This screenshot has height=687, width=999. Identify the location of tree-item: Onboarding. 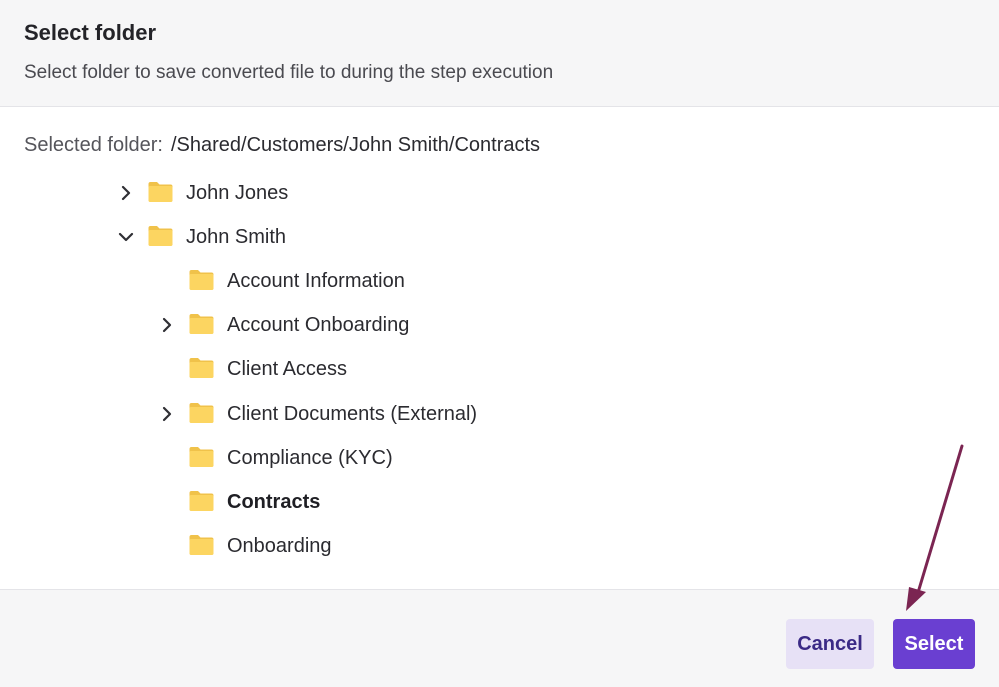
(499, 546).